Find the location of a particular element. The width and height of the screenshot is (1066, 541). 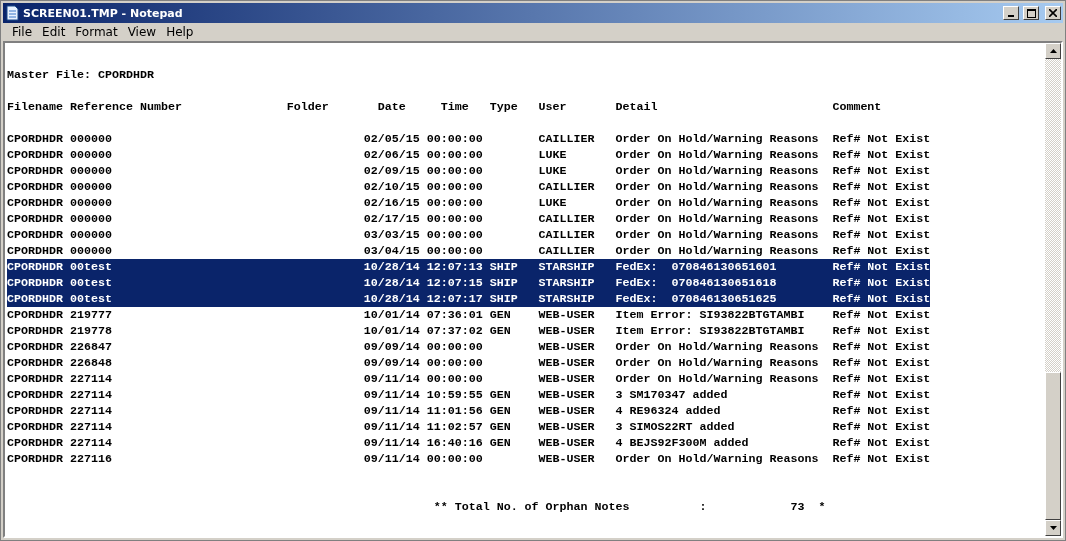

text-line: CPORDHDR 227116 09/11/14 00:00:00 WEB-USER Order On Hold/Warning Reasons Ref# Not Exist is located at coordinates (469, 459).